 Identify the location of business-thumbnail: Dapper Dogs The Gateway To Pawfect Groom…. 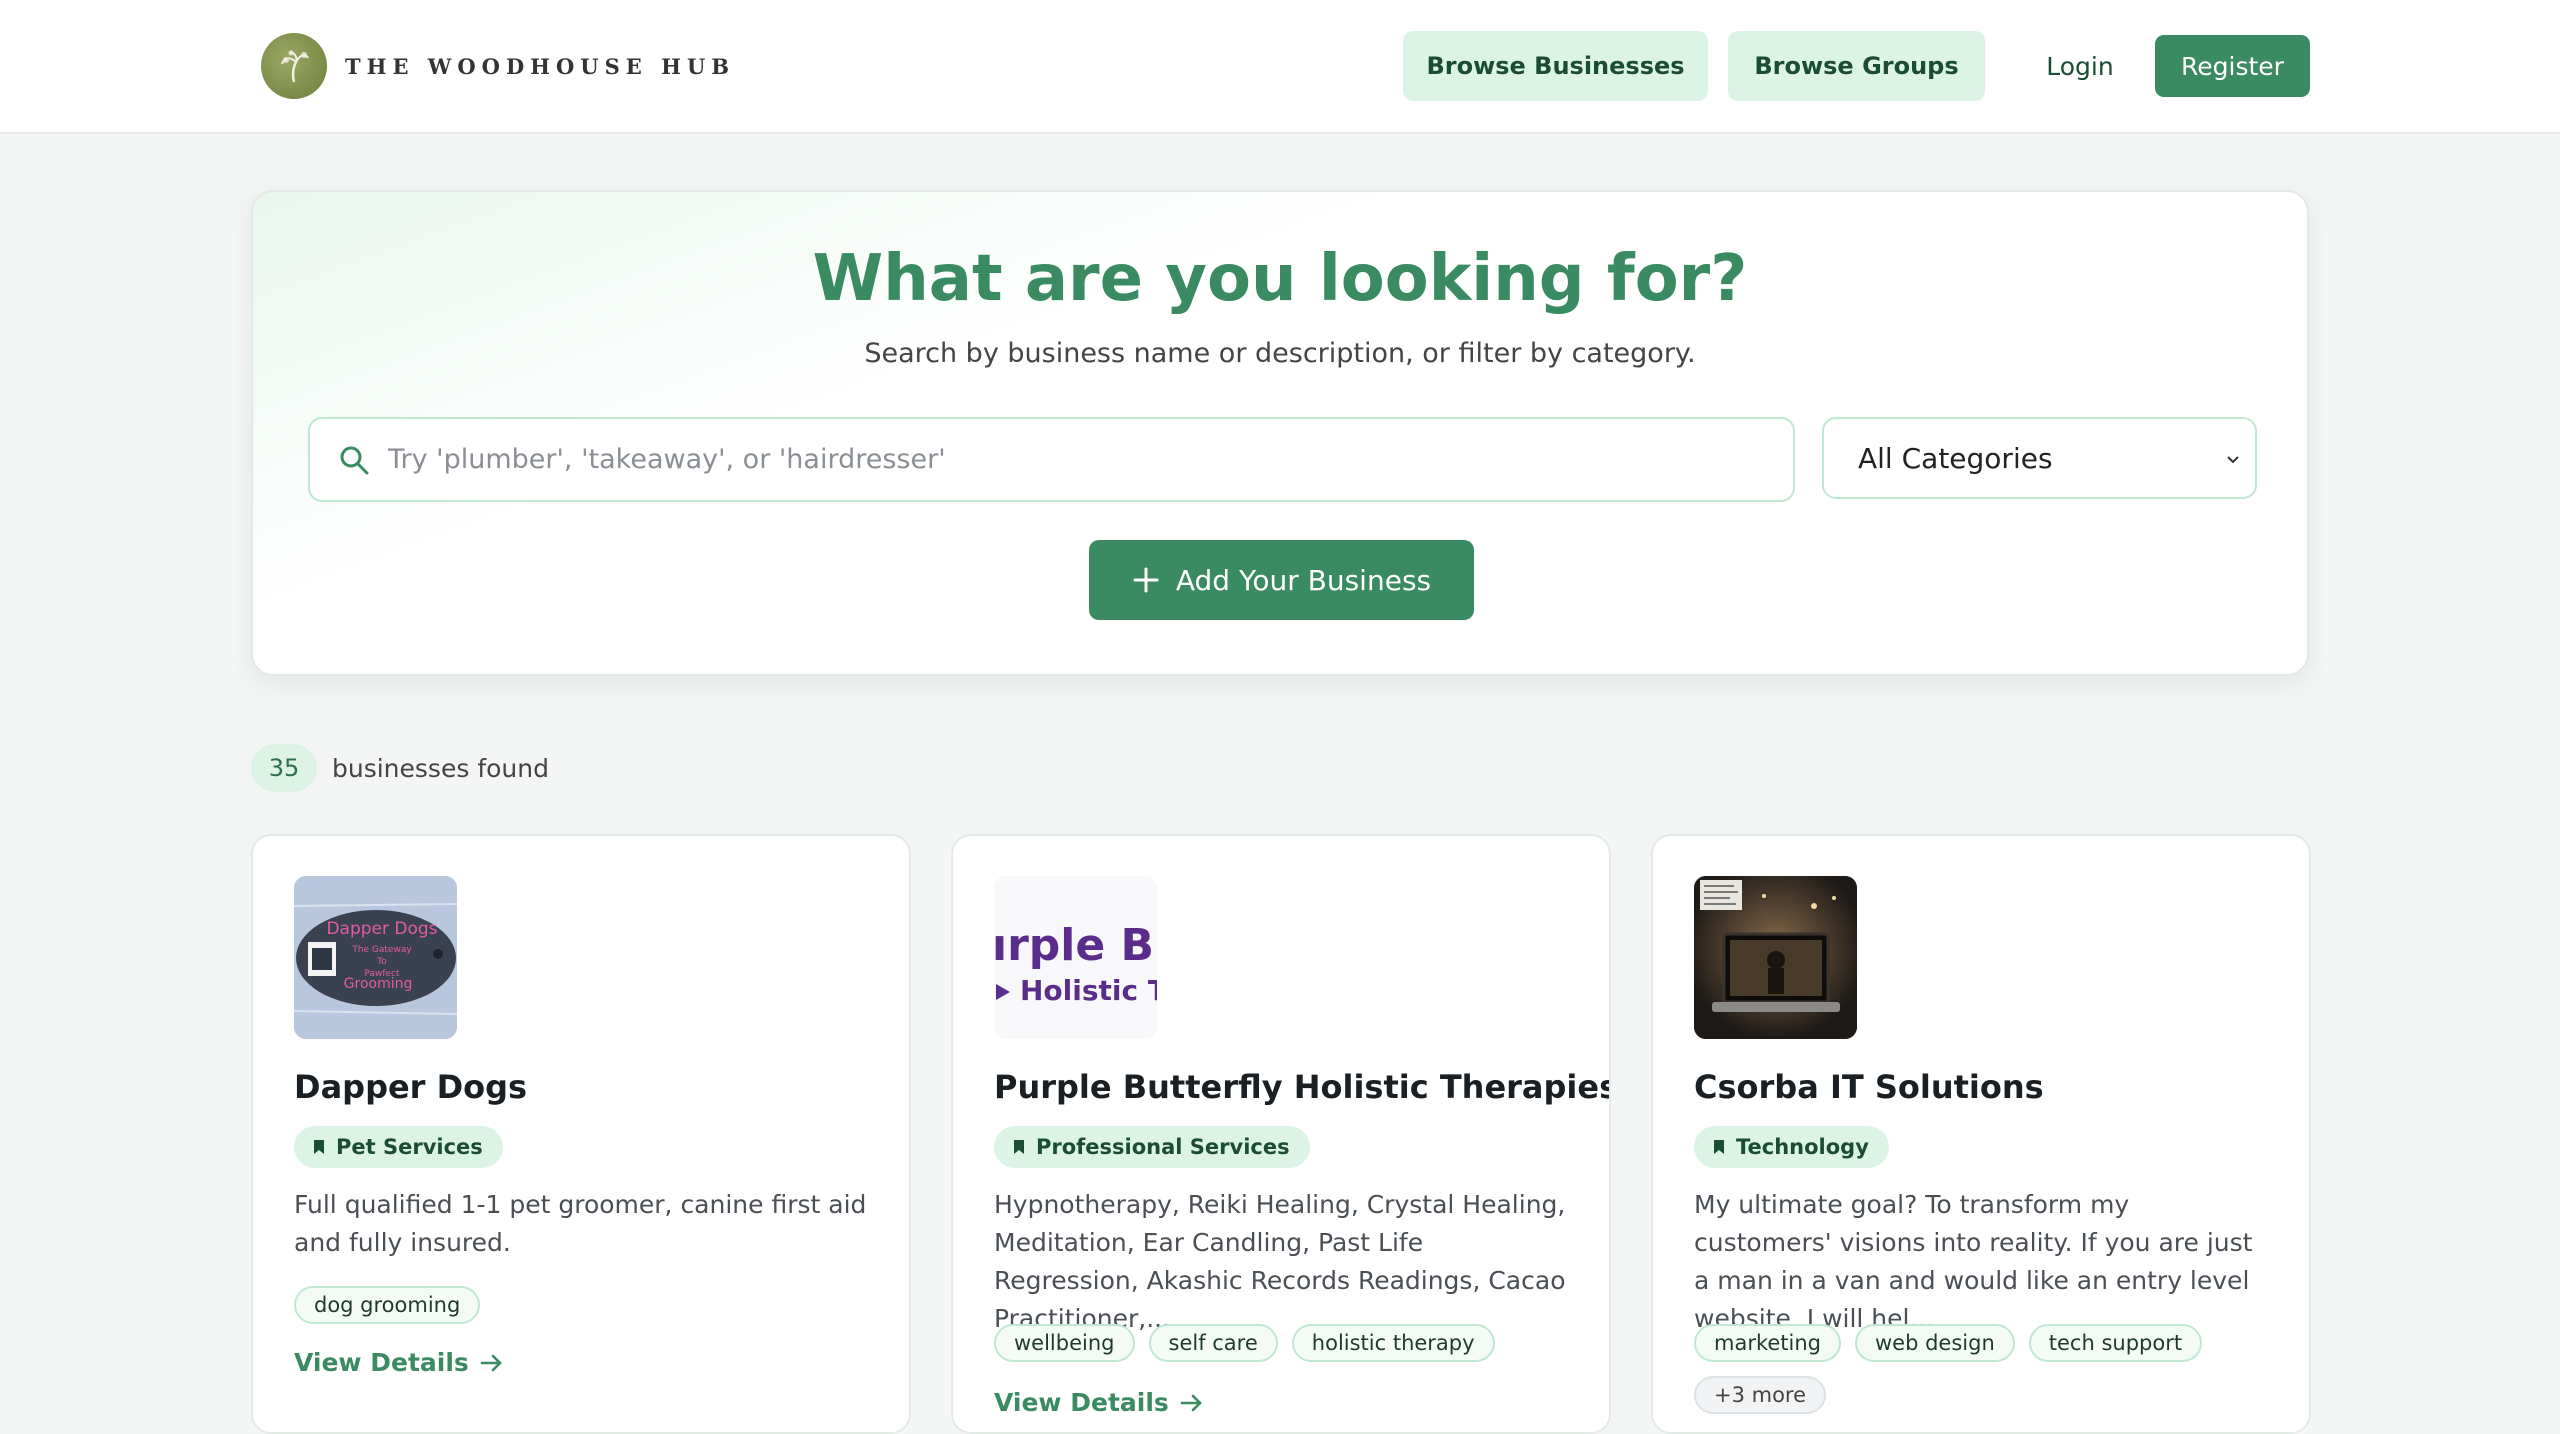
(375, 957).